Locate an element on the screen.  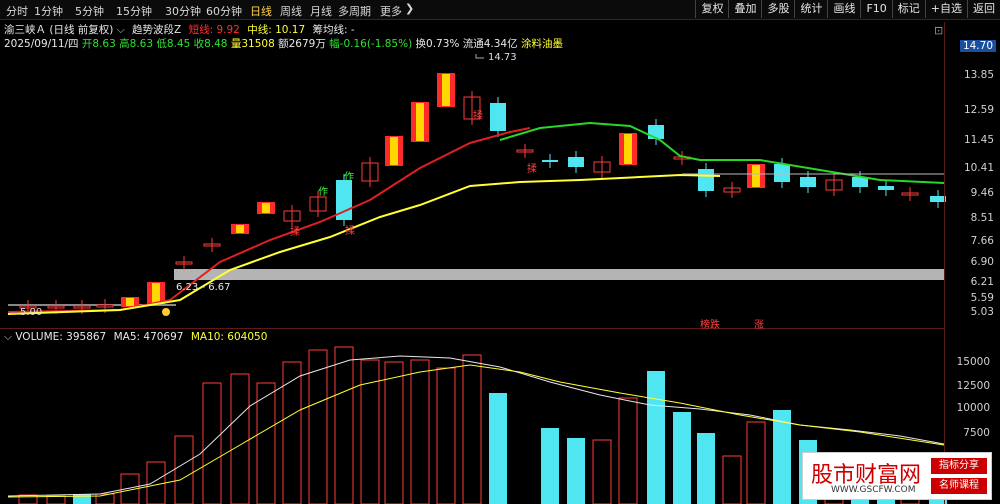
buy-signal-2: 作 is located at coordinates (349, 177).